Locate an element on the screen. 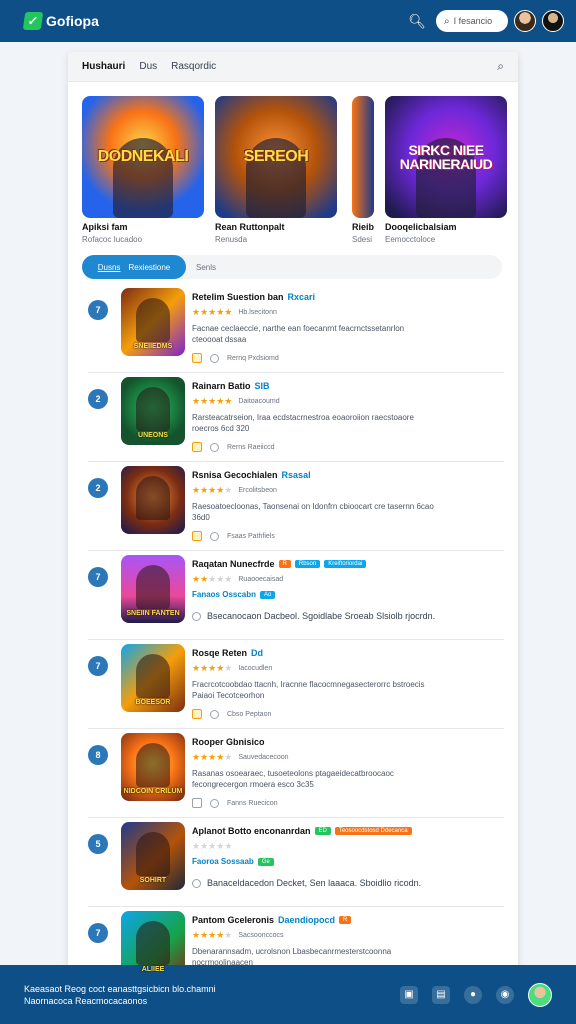  item-title-row: Rosqe Reten Dd is located at coordinates (348, 653).